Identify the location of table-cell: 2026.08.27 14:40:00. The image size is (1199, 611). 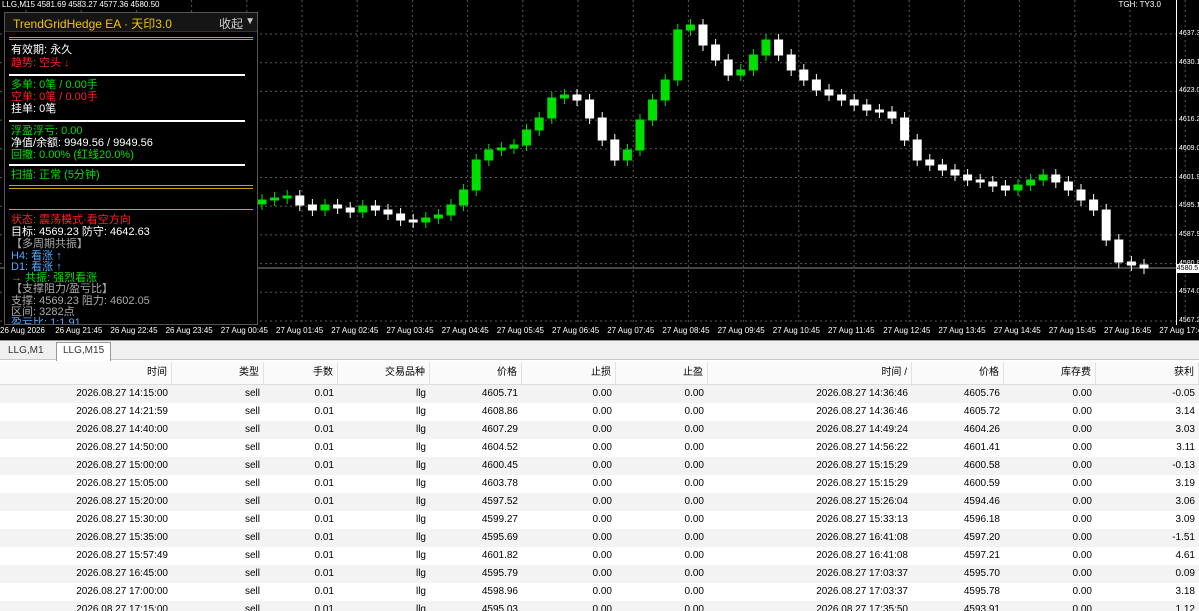
(122, 429).